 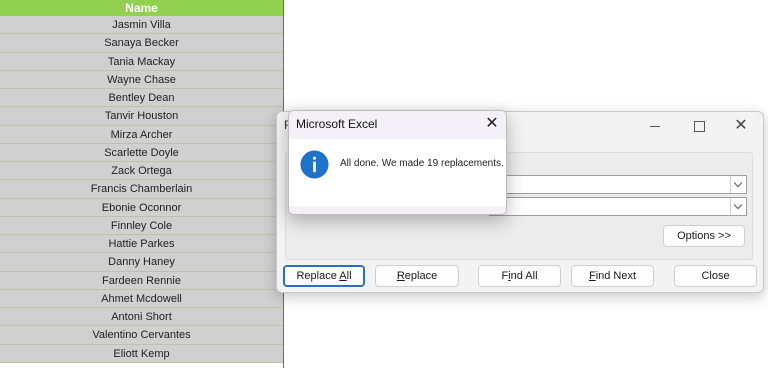 I want to click on name-cell: Mirza Archer, so click(x=141, y=134).